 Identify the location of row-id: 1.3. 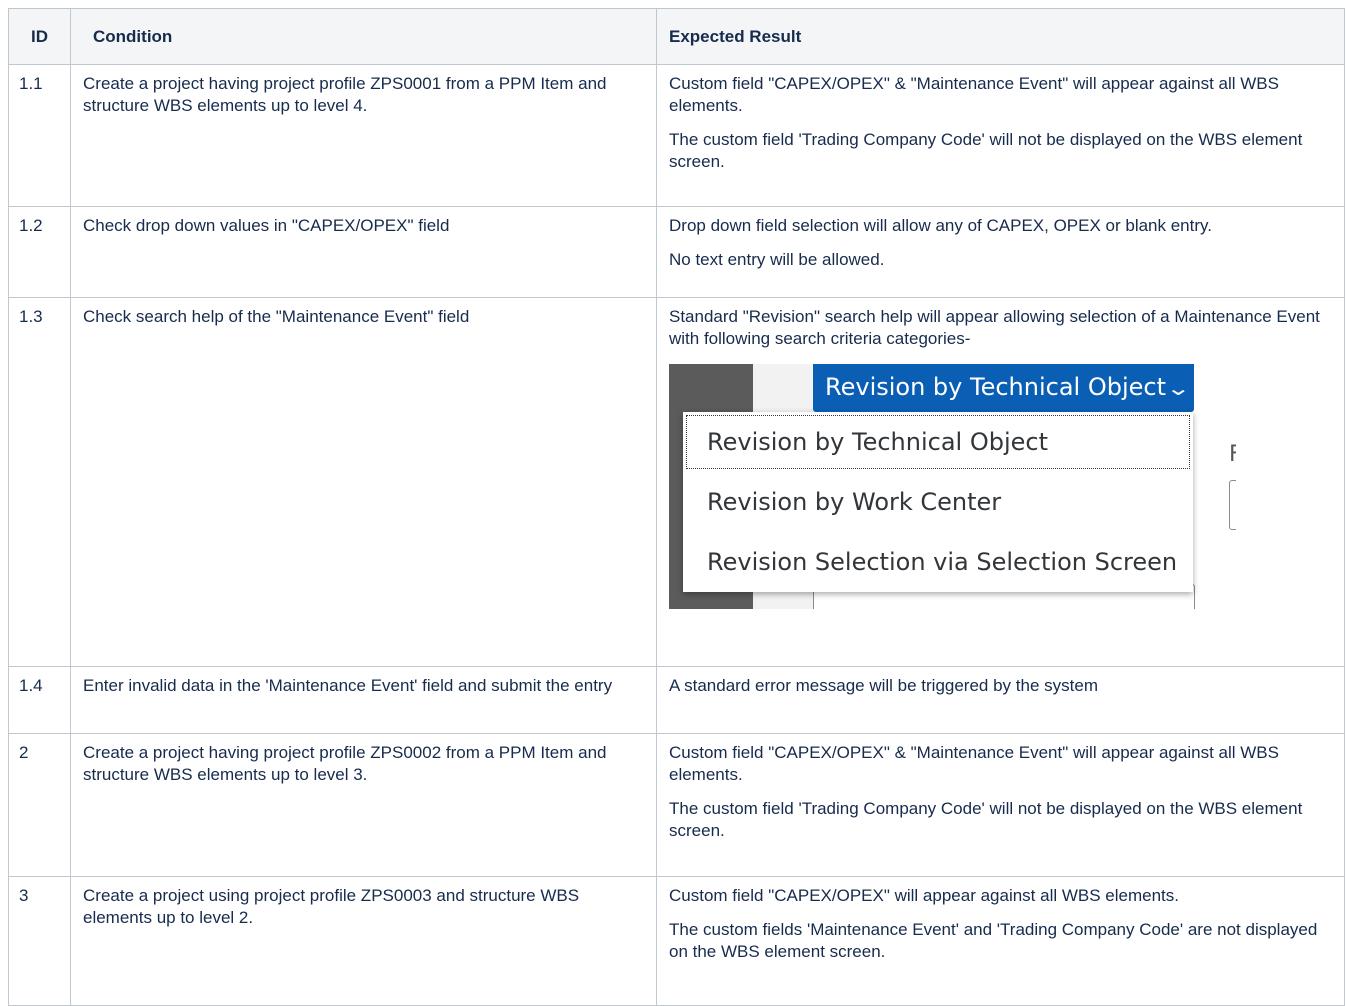
(39, 482).